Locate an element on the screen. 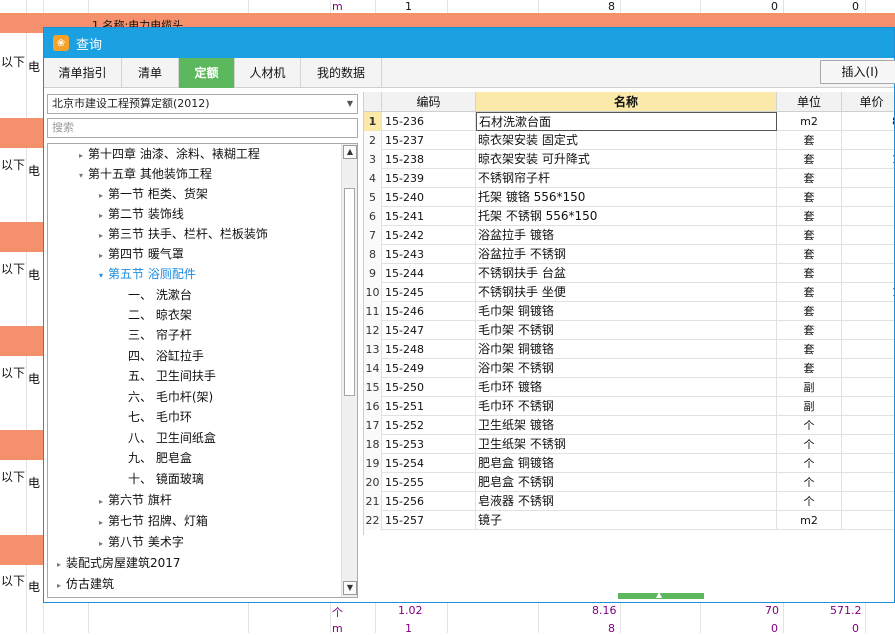 The width and height of the screenshot is (895, 635). cell-code: 15-247 is located at coordinates (429, 330).